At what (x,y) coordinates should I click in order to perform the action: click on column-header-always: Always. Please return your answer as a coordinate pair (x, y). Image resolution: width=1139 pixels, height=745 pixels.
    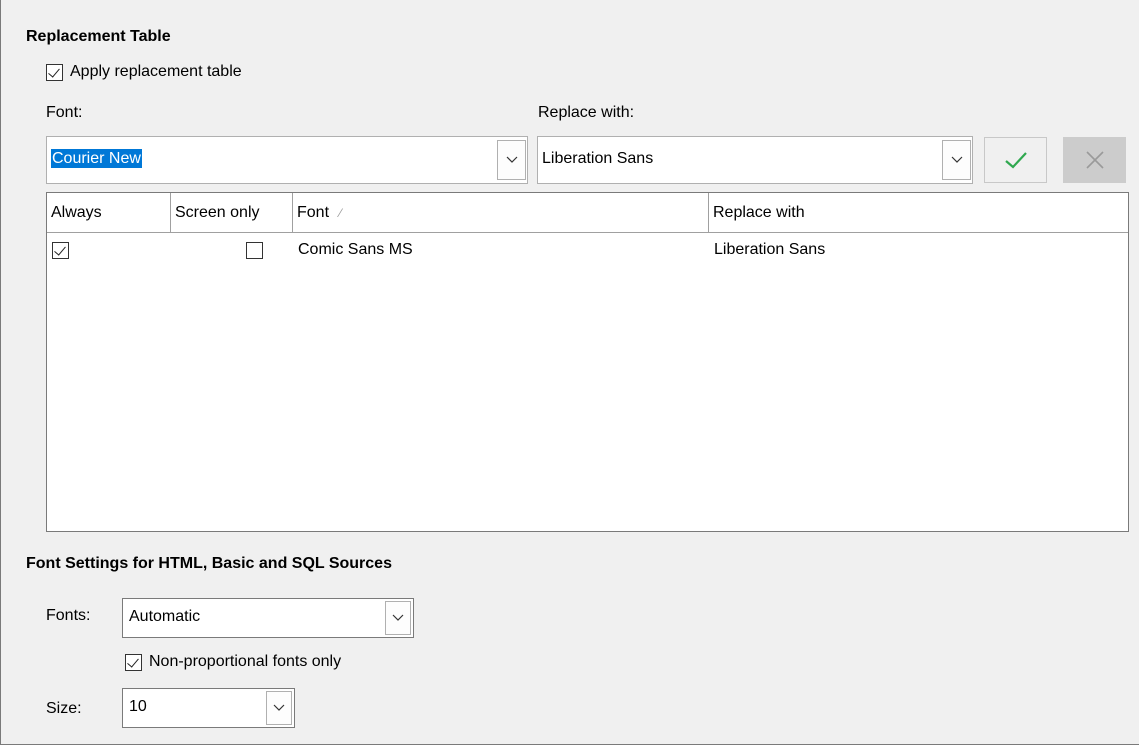
    Looking at the image, I should click on (109, 213).